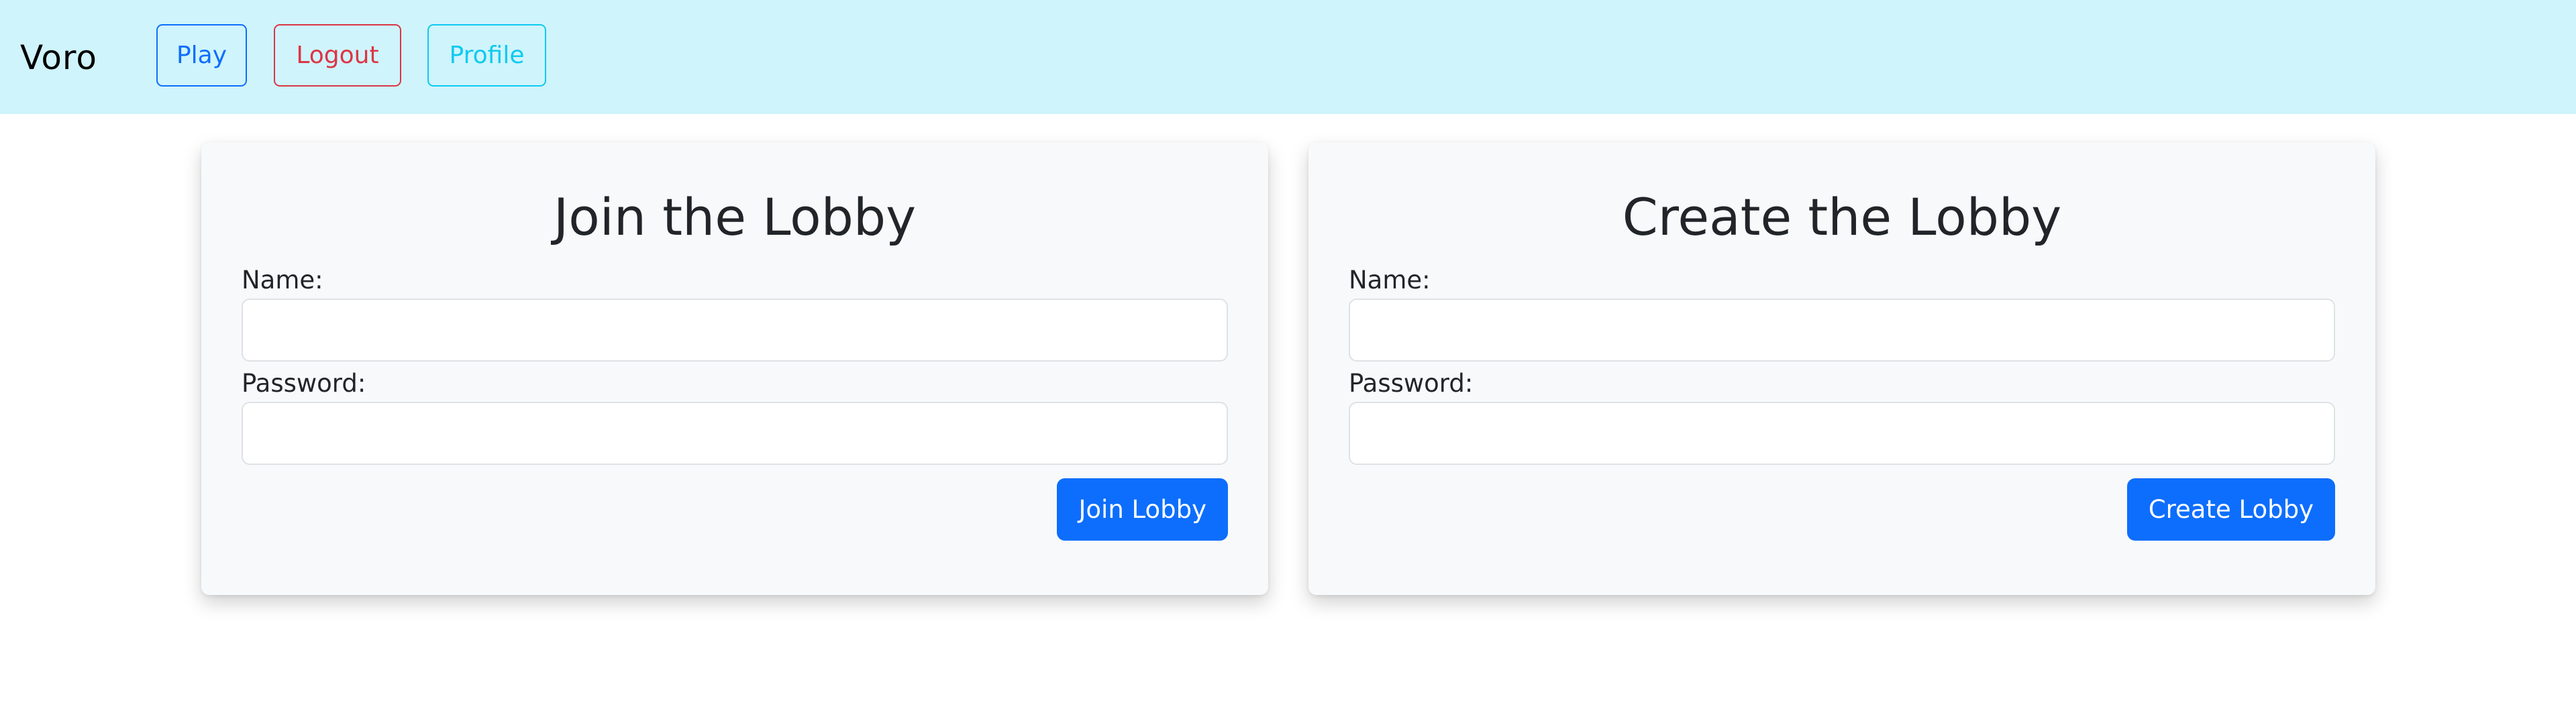  Describe the element at coordinates (1842, 330) in the screenshot. I see `create-name-input` at that location.